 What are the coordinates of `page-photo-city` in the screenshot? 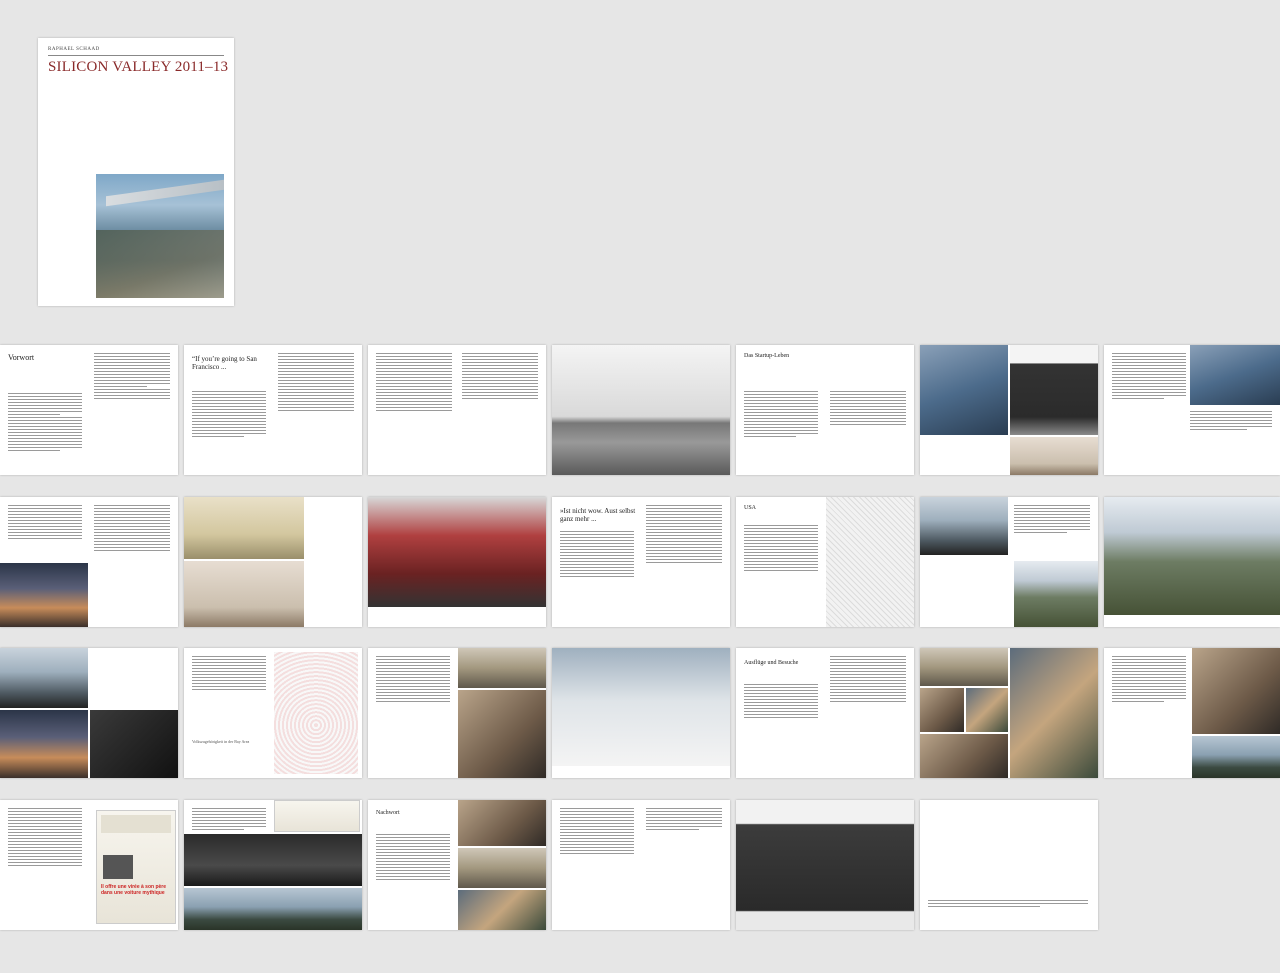 It's located at (641, 410).